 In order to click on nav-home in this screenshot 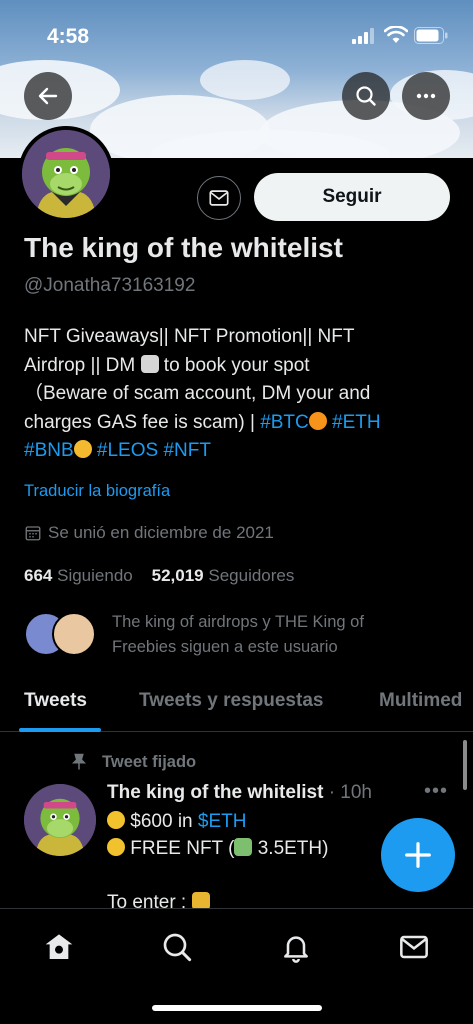, I will do `click(59, 947)`.